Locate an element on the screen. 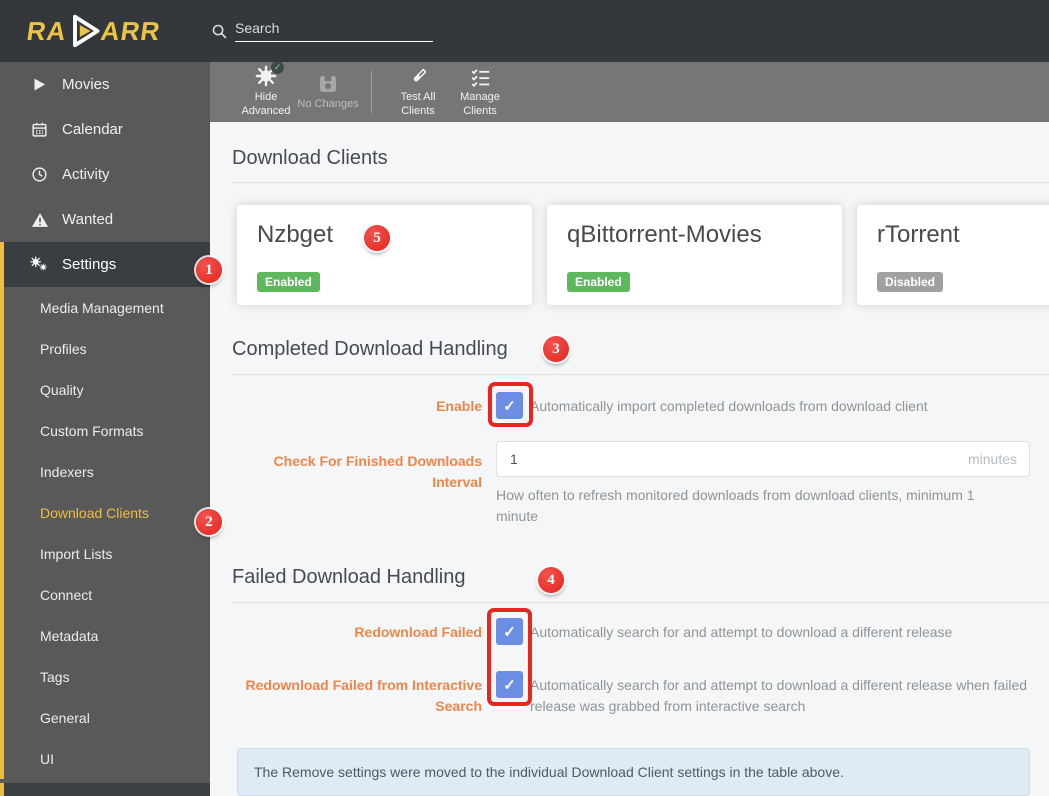 This screenshot has height=796, width=1049. sidebar-item-custom-formats: Custom Formats is located at coordinates (107, 430).